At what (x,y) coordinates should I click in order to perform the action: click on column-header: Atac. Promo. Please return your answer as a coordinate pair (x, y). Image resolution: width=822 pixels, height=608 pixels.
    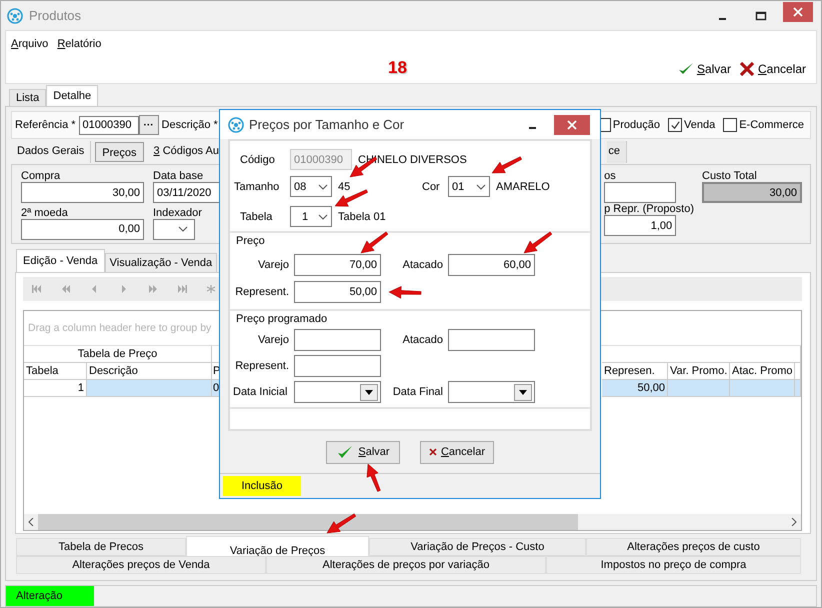
    Looking at the image, I should click on (762, 371).